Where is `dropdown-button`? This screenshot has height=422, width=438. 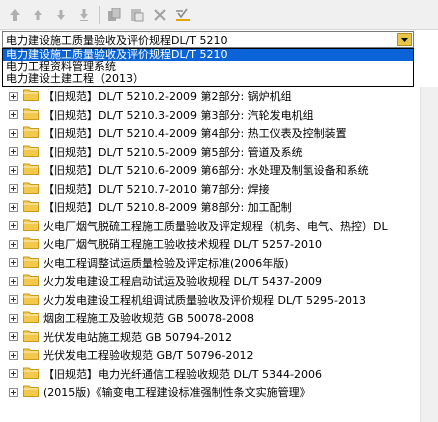
dropdown-button is located at coordinates (404, 39).